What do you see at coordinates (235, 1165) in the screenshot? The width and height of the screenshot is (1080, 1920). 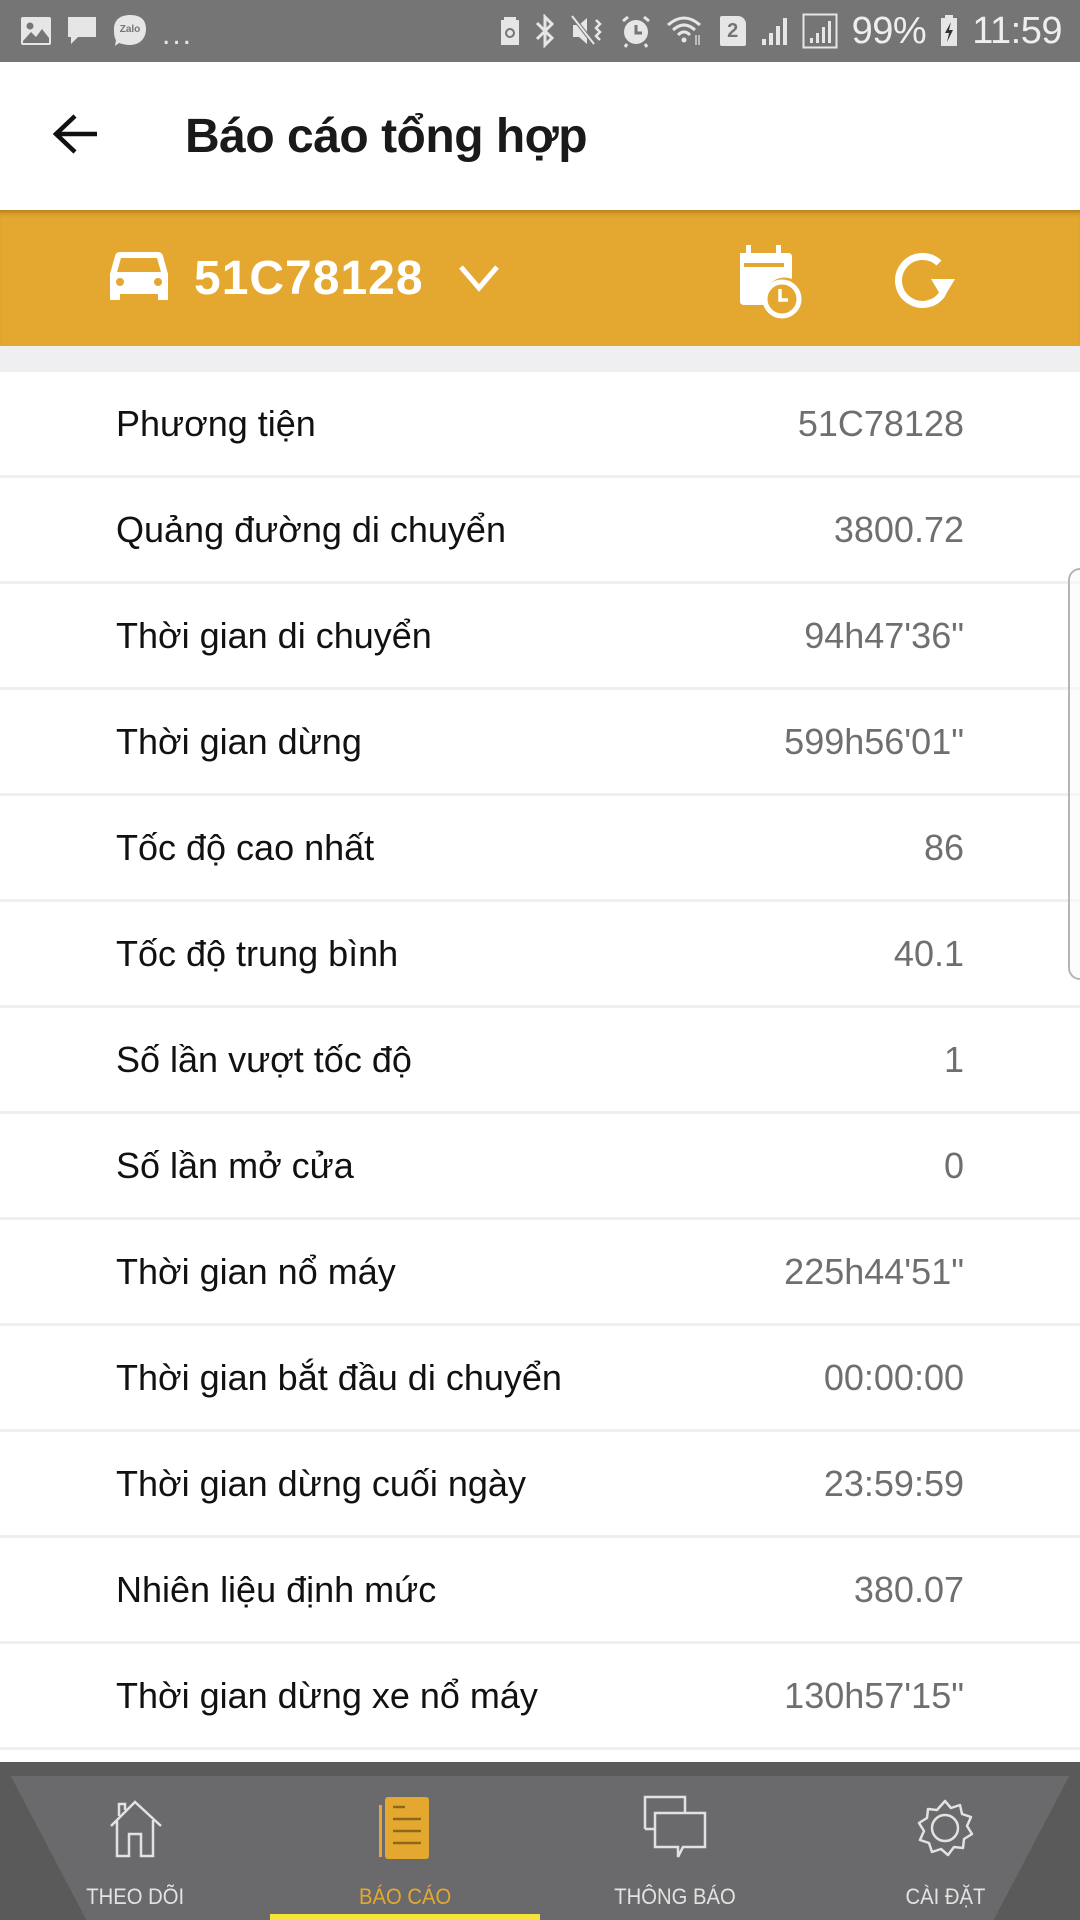 I see `row-label: Số lần mở cửa` at bounding box center [235, 1165].